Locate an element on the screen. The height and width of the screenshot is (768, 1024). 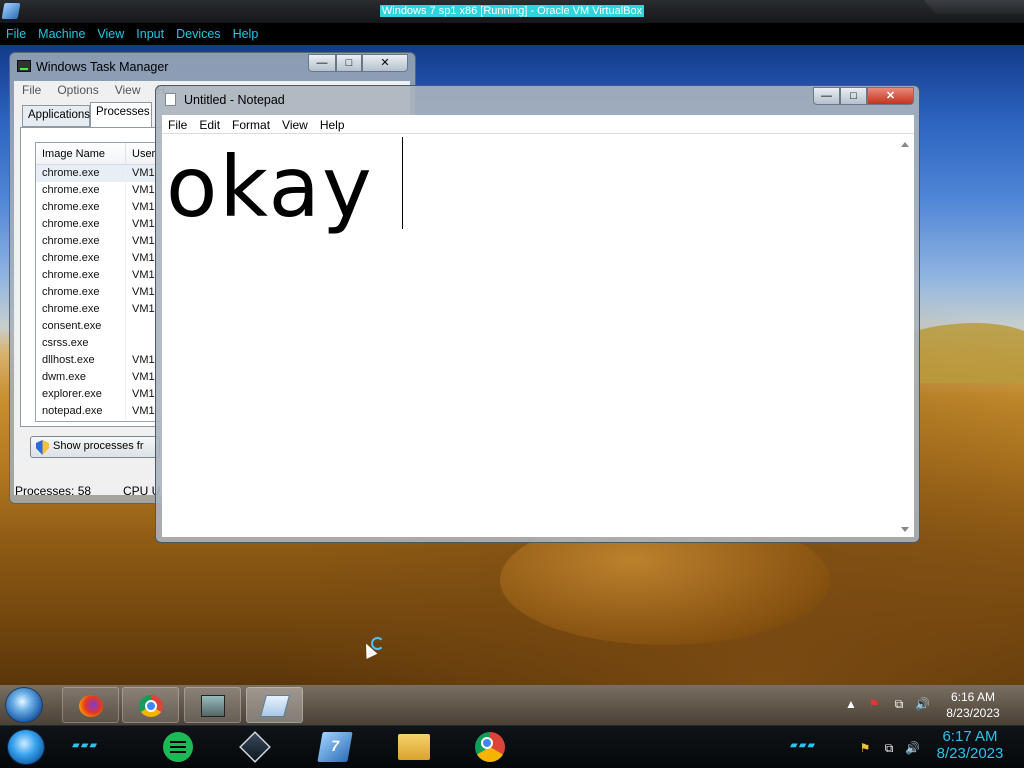
dock-spotify is located at coordinates (180, 747).